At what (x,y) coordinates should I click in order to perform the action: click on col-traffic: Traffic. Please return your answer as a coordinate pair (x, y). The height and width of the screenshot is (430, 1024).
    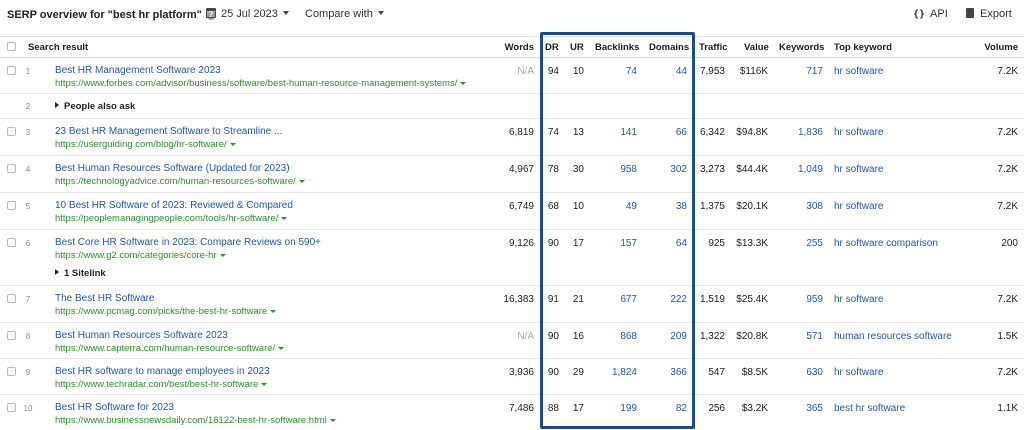
    Looking at the image, I should click on (713, 47).